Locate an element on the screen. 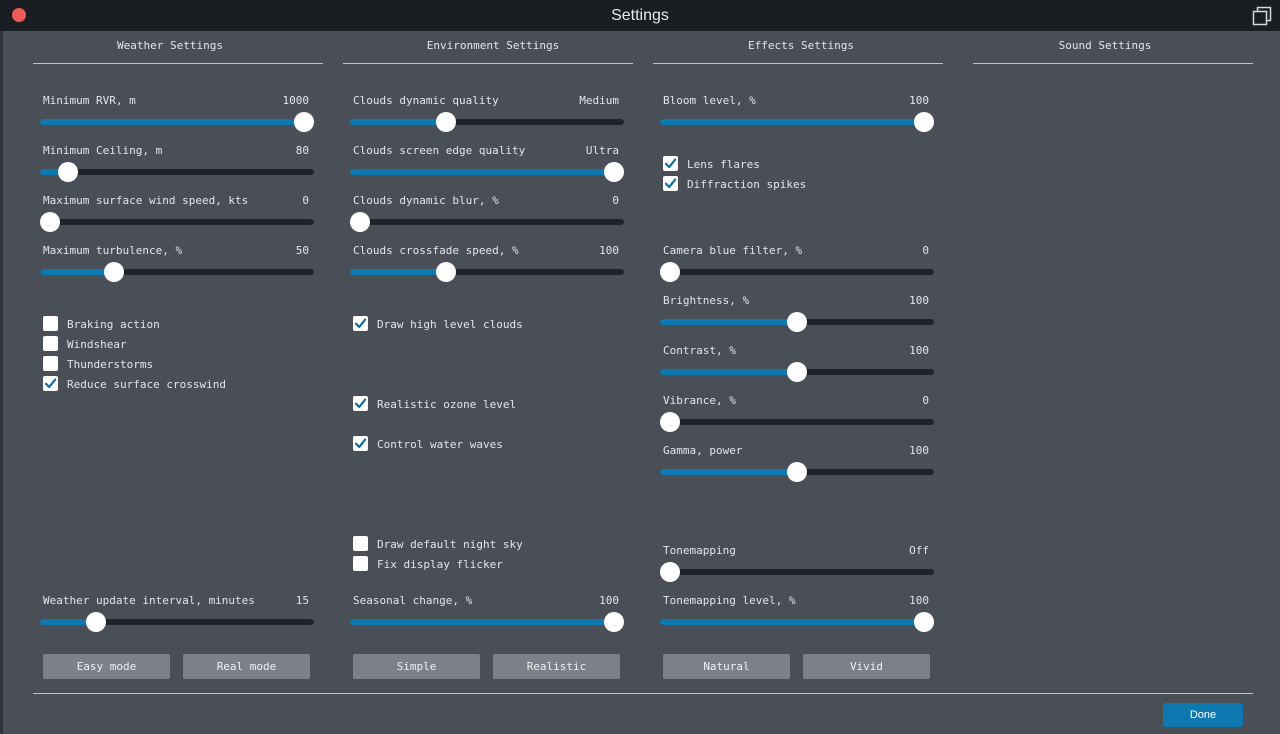 This screenshot has height=734, width=1280. braking-action-label: Braking action is located at coordinates (113, 324).